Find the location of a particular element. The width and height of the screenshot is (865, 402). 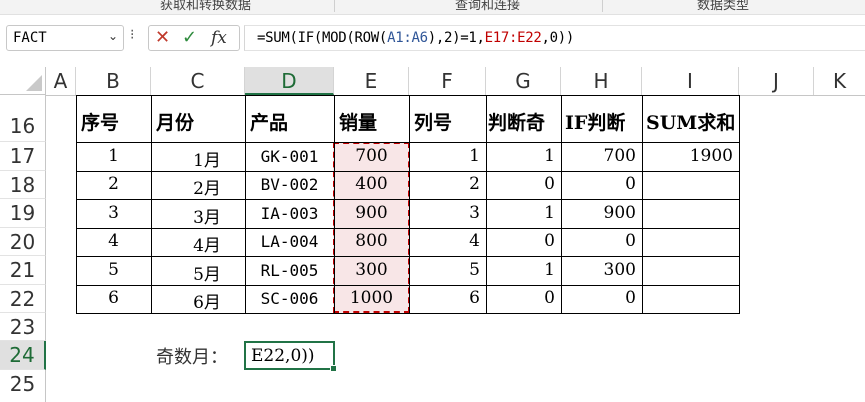

ribbon-get-transform-data: 获取和转换数据 is located at coordinates (205, 6).